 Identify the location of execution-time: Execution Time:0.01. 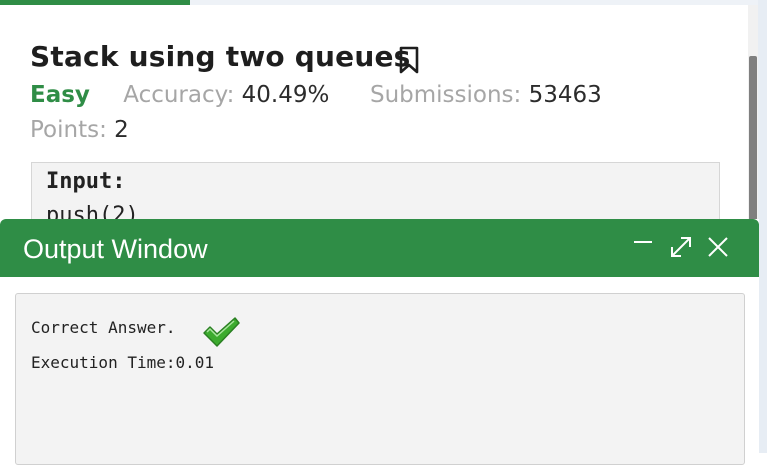
(123, 362).